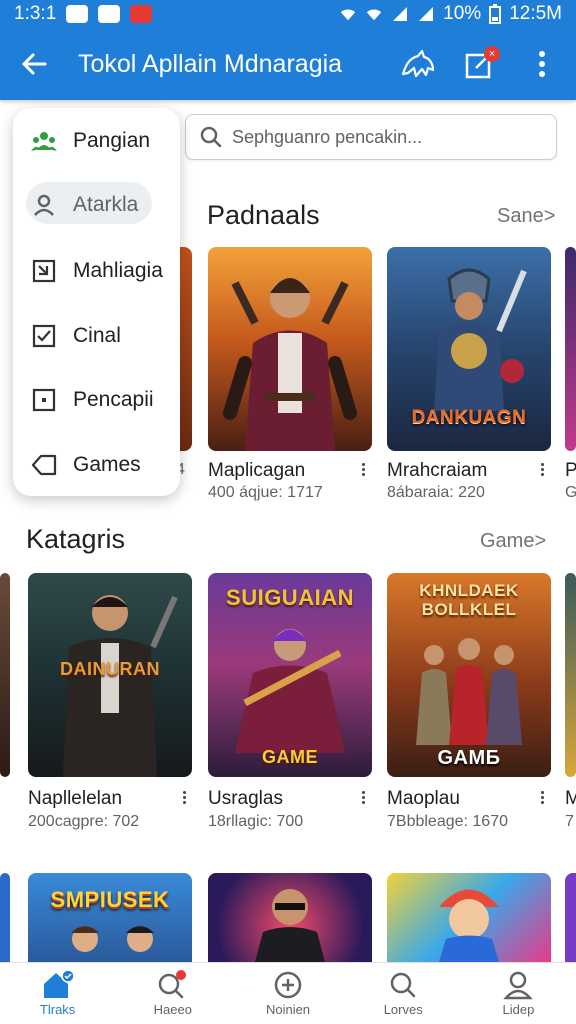 This screenshot has width=576, height=1024. What do you see at coordinates (44, 465) in the screenshot?
I see `label-arrow-icon` at bounding box center [44, 465].